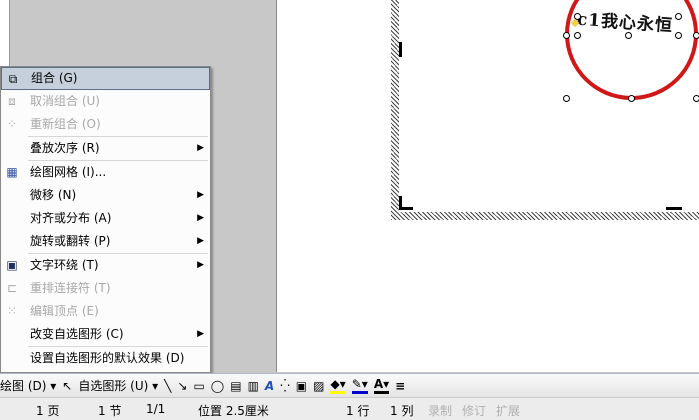 The height and width of the screenshot is (420, 699). What do you see at coordinates (156, 409) in the screenshot?
I see `status-page-count: 1/1` at bounding box center [156, 409].